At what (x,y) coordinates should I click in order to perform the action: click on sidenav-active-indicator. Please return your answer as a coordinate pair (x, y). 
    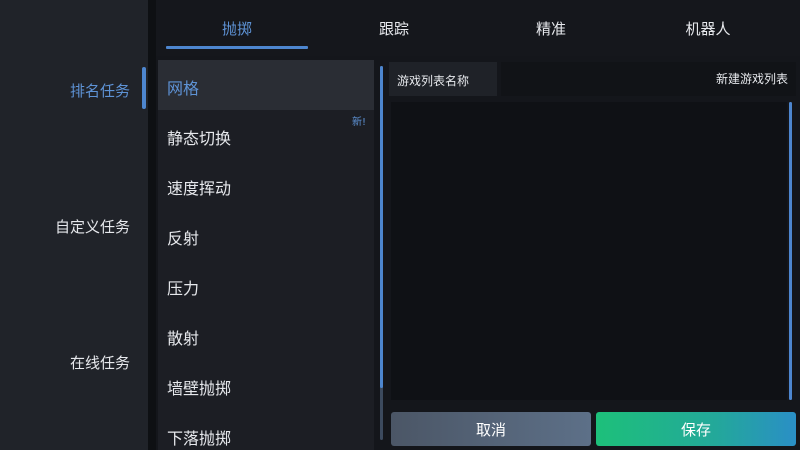
    Looking at the image, I should click on (144, 88).